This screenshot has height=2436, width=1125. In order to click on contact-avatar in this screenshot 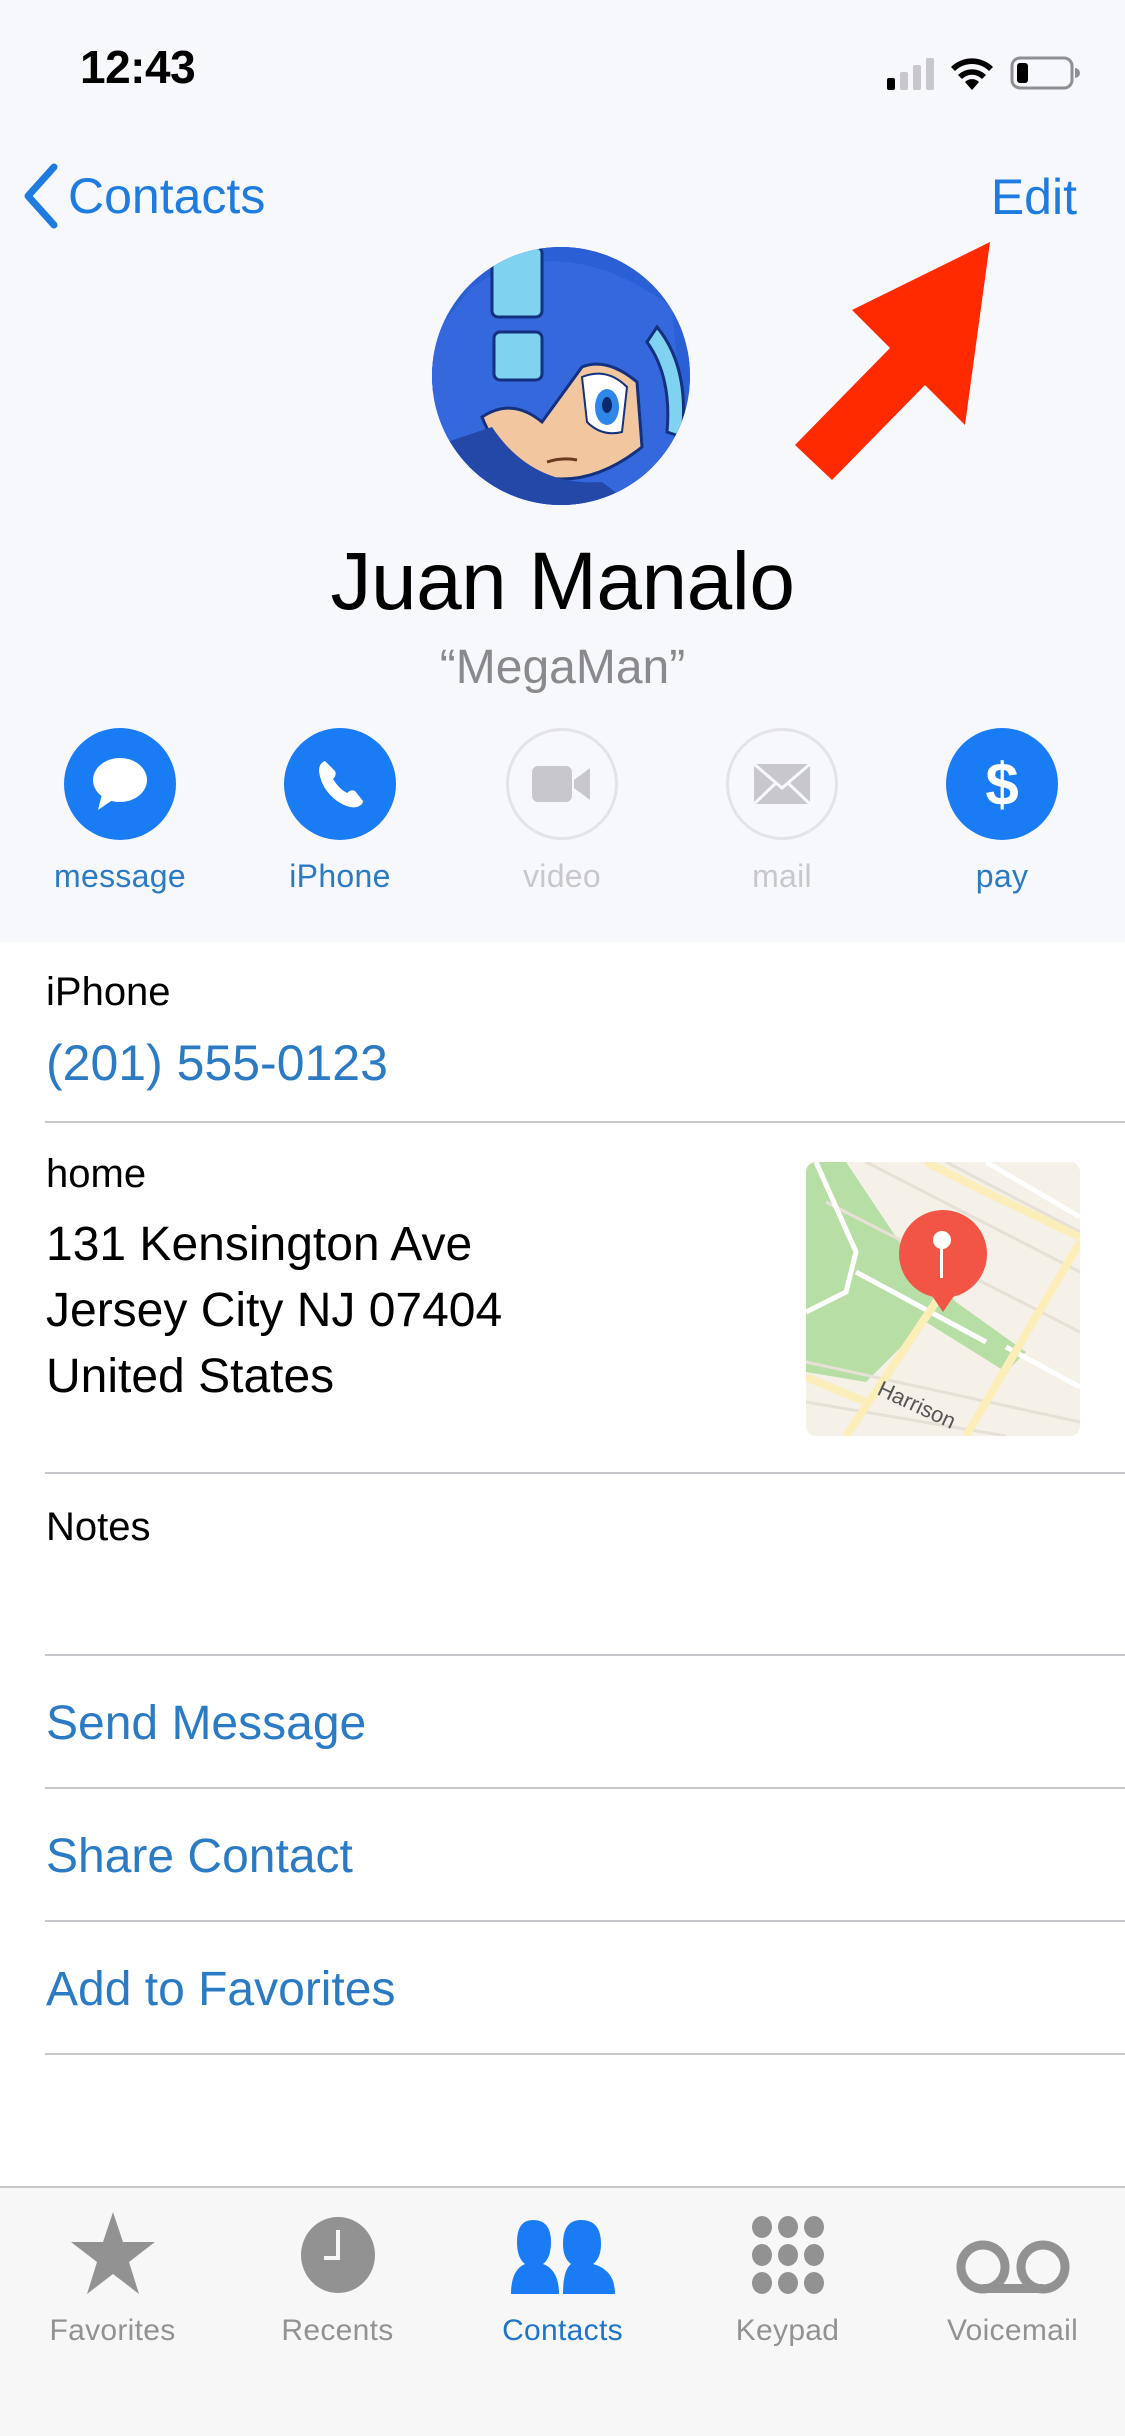, I will do `click(561, 376)`.